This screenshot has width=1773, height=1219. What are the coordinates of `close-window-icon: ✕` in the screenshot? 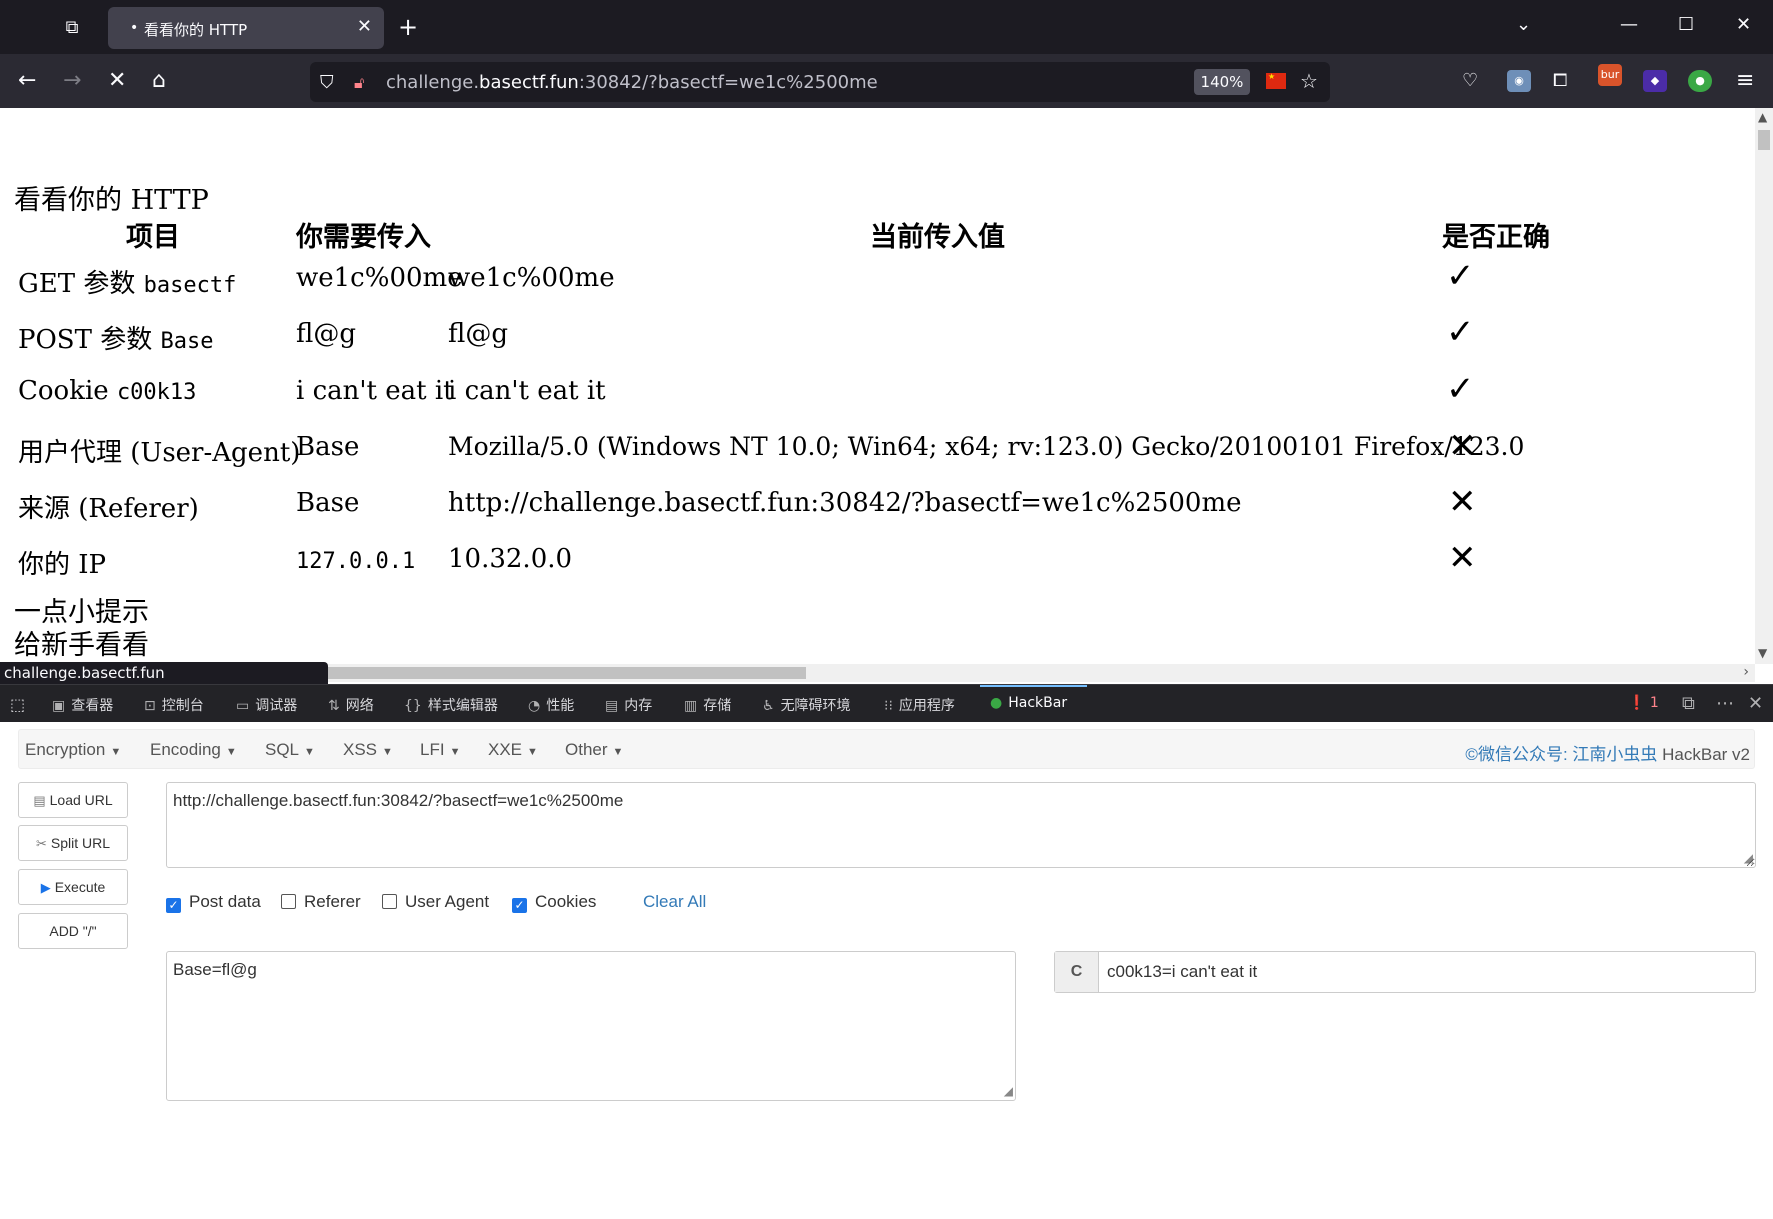 It's located at (1743, 24).